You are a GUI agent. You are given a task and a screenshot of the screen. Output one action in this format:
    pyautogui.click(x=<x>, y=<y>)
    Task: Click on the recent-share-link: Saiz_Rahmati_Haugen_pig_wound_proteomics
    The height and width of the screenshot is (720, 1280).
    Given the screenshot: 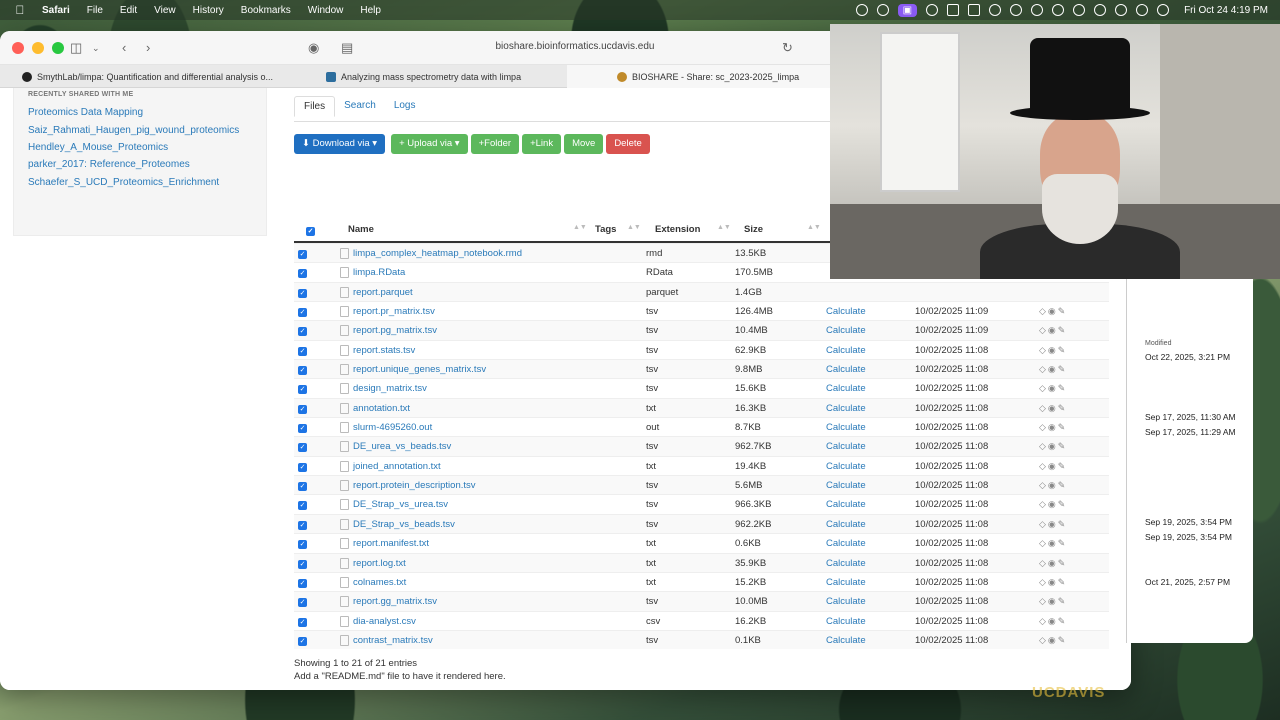 What is the action you would take?
    pyautogui.click(x=133, y=130)
    